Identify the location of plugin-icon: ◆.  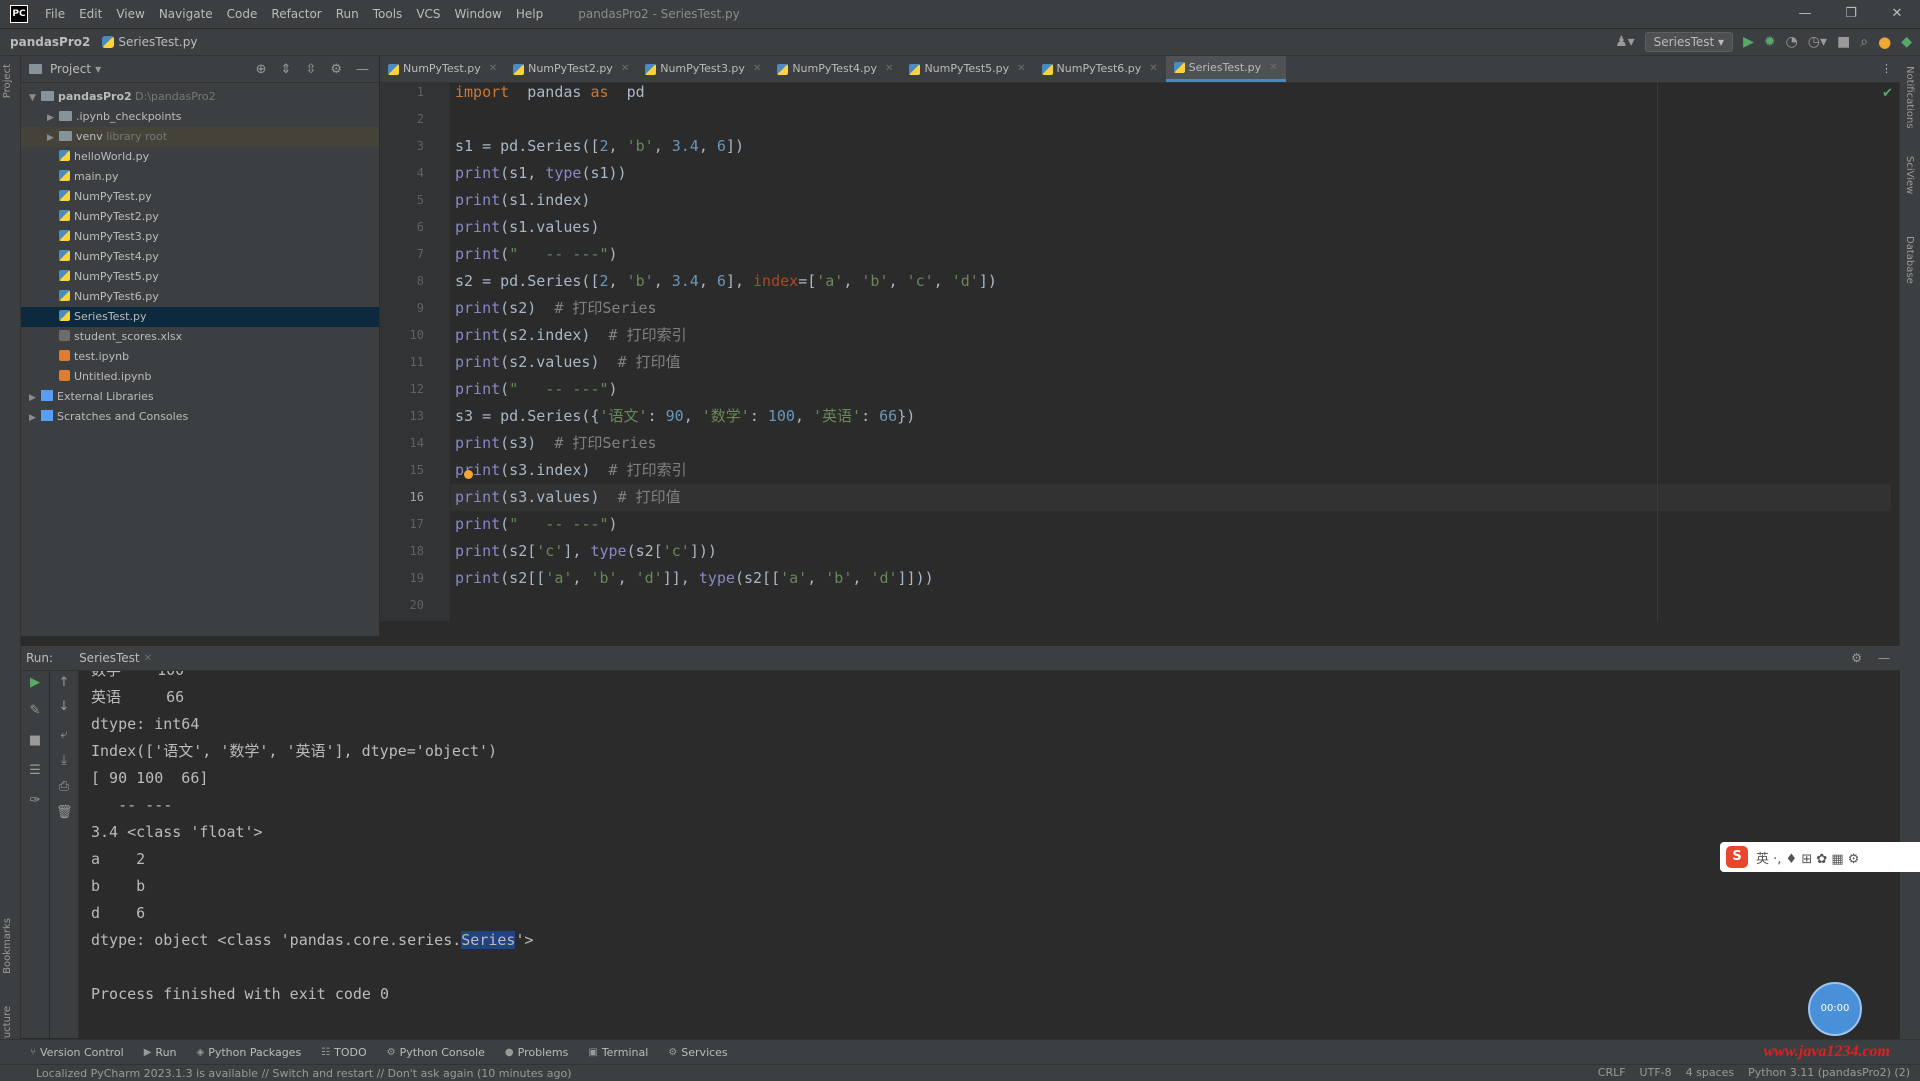
(1906, 42).